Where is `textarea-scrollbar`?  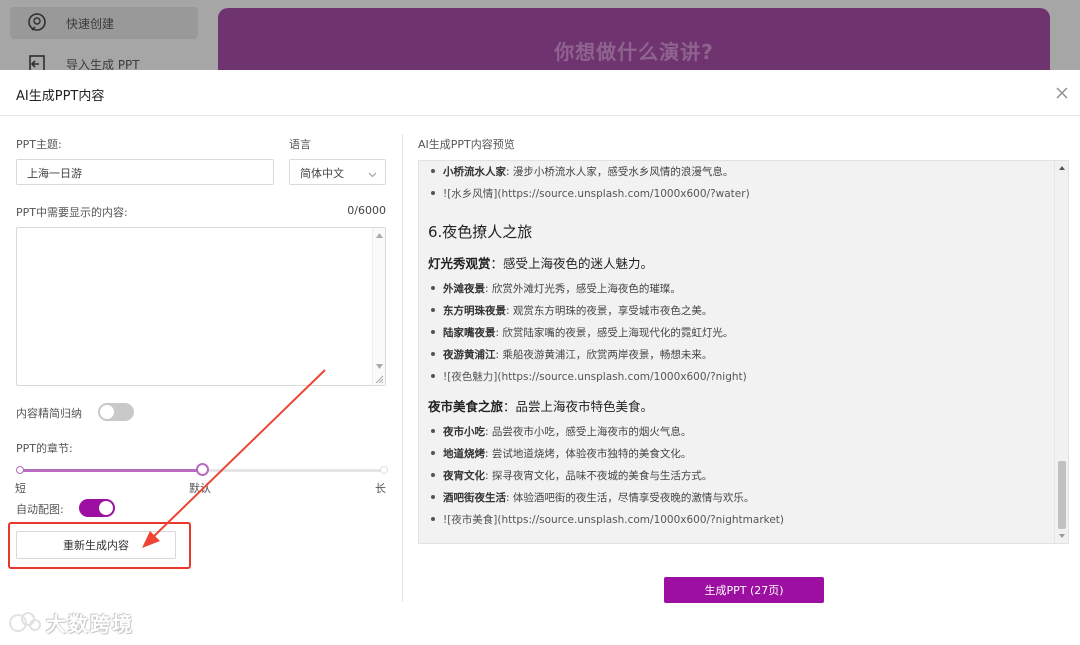 textarea-scrollbar is located at coordinates (378, 306).